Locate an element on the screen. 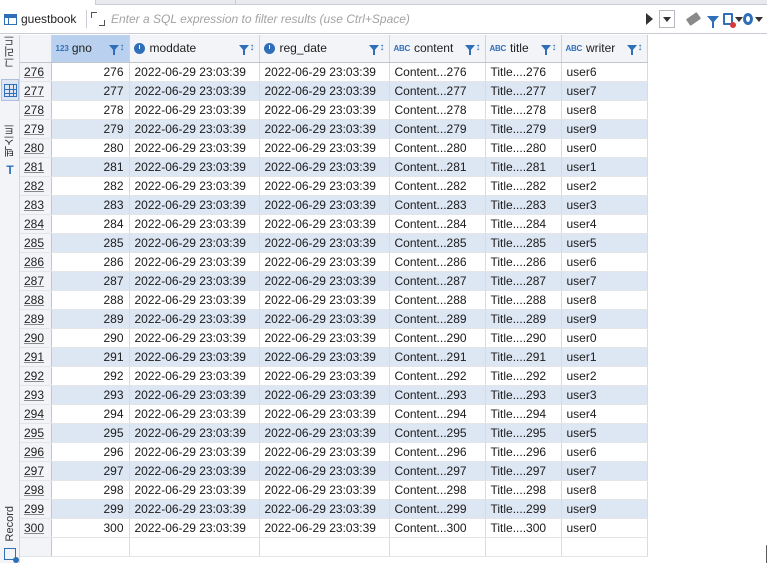 Image resolution: width=767 pixels, height=563 pixels. row-number-cell: 287 is located at coordinates (36, 281).